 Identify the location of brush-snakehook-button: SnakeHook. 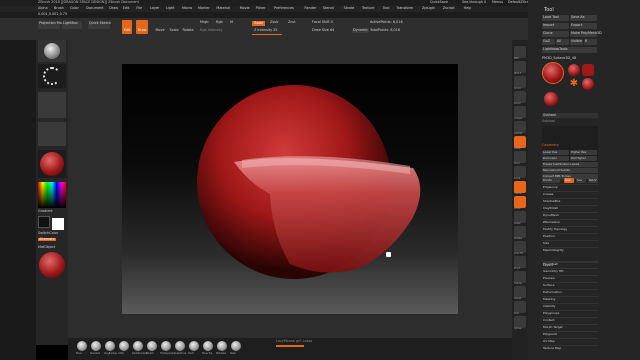
(180, 349).